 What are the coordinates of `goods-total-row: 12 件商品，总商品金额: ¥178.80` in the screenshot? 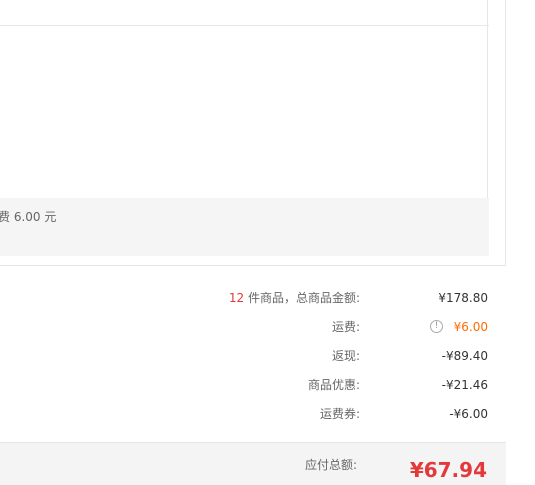 It's located at (244, 298).